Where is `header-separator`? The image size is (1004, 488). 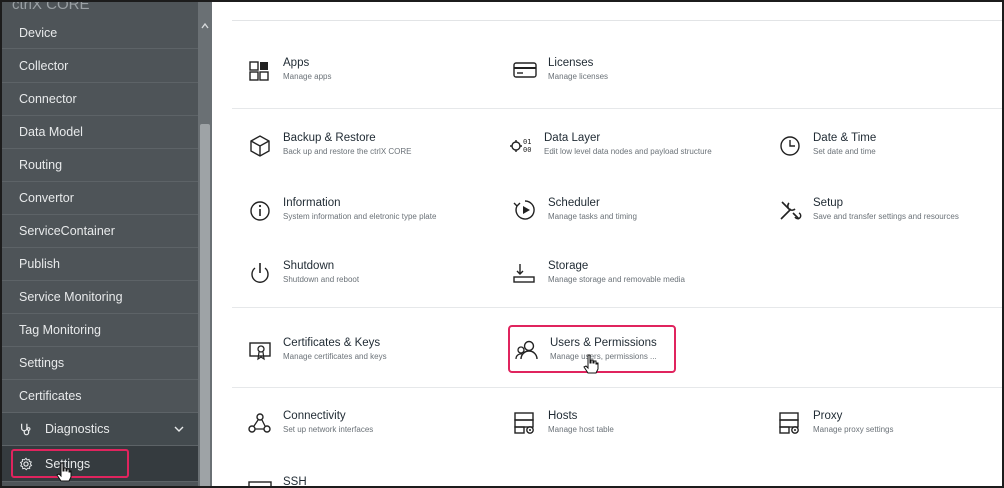 header-separator is located at coordinates (617, 20).